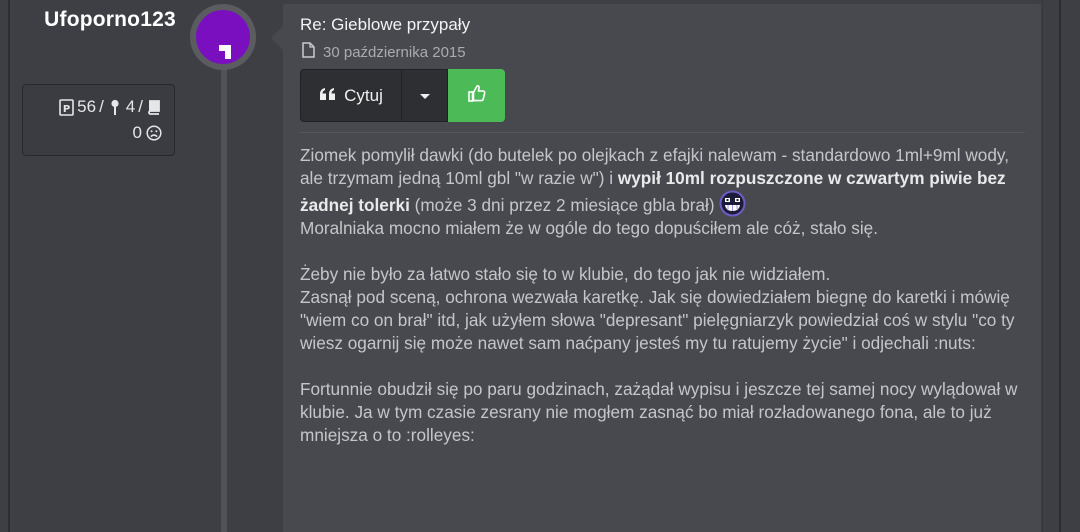  What do you see at coordinates (154, 133) in the screenshot?
I see `sad-face-icon` at bounding box center [154, 133].